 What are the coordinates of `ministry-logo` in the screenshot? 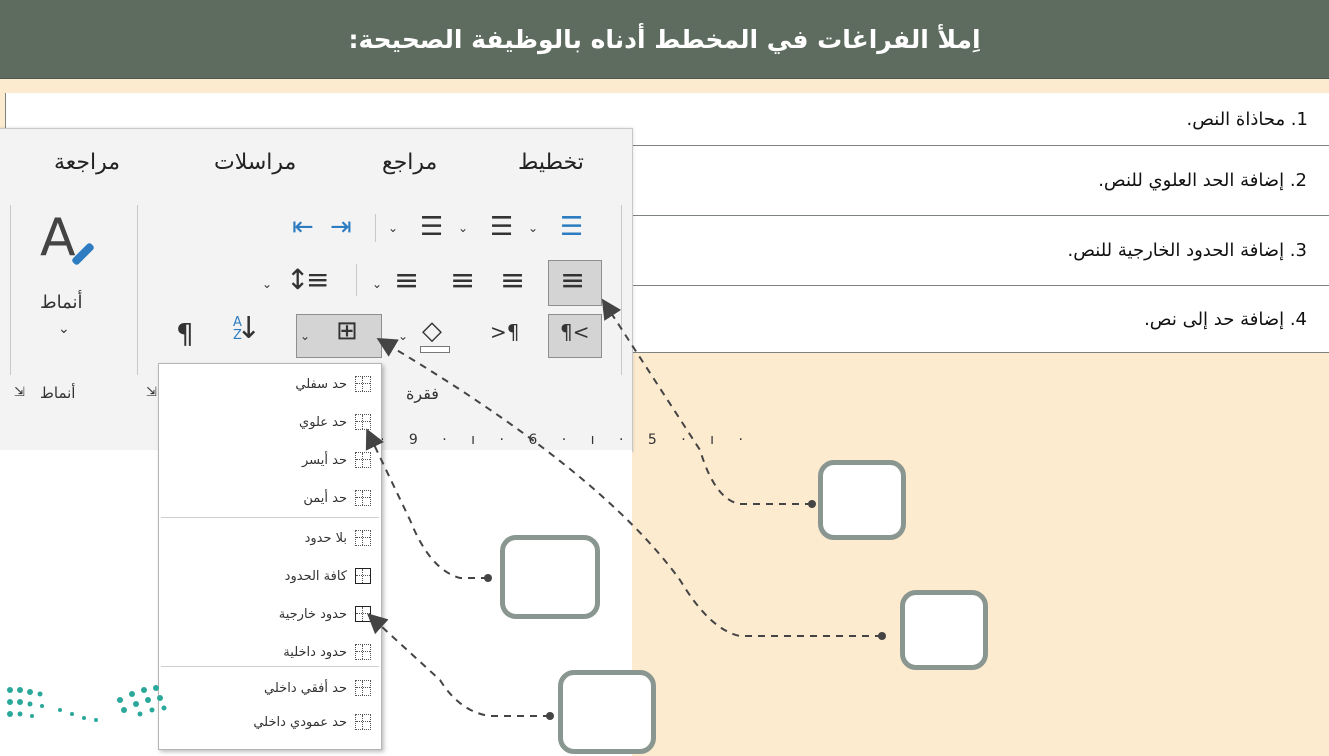 It's located at (87, 703).